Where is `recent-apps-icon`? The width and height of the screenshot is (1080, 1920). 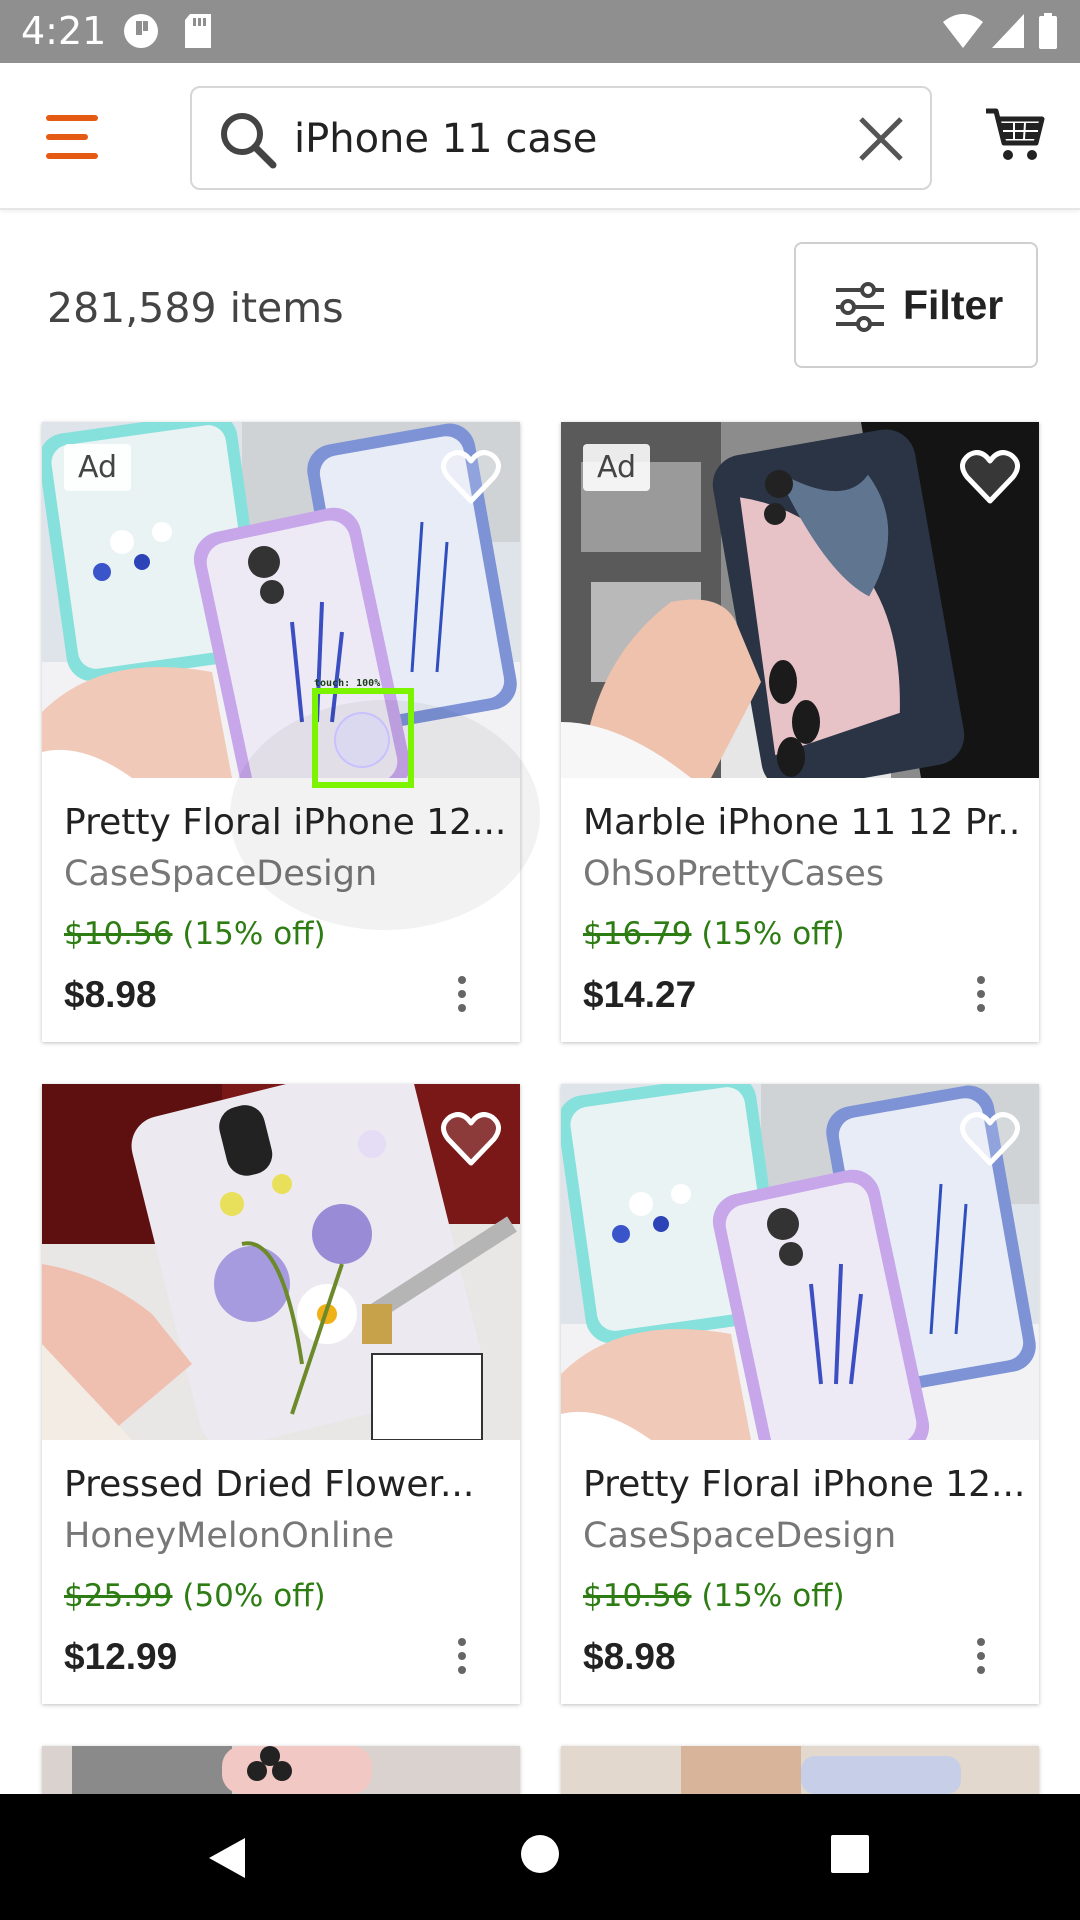
recent-apps-icon is located at coordinates (850, 1856).